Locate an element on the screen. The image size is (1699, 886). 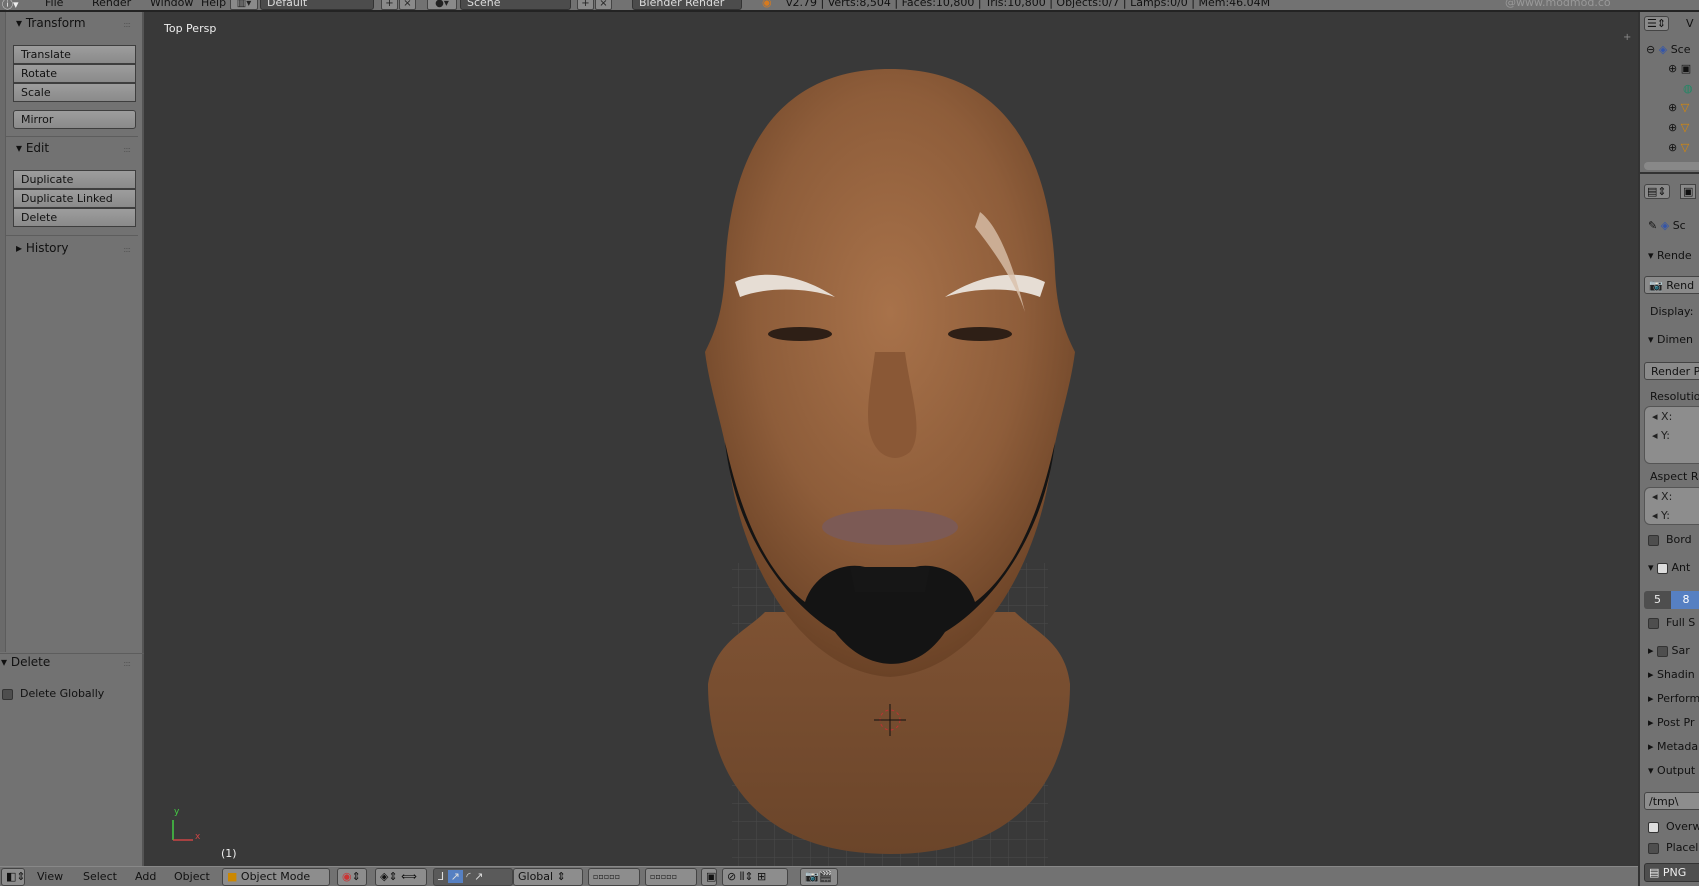
outliner-editor-icon: ☰⇕ is located at coordinates (1657, 23).